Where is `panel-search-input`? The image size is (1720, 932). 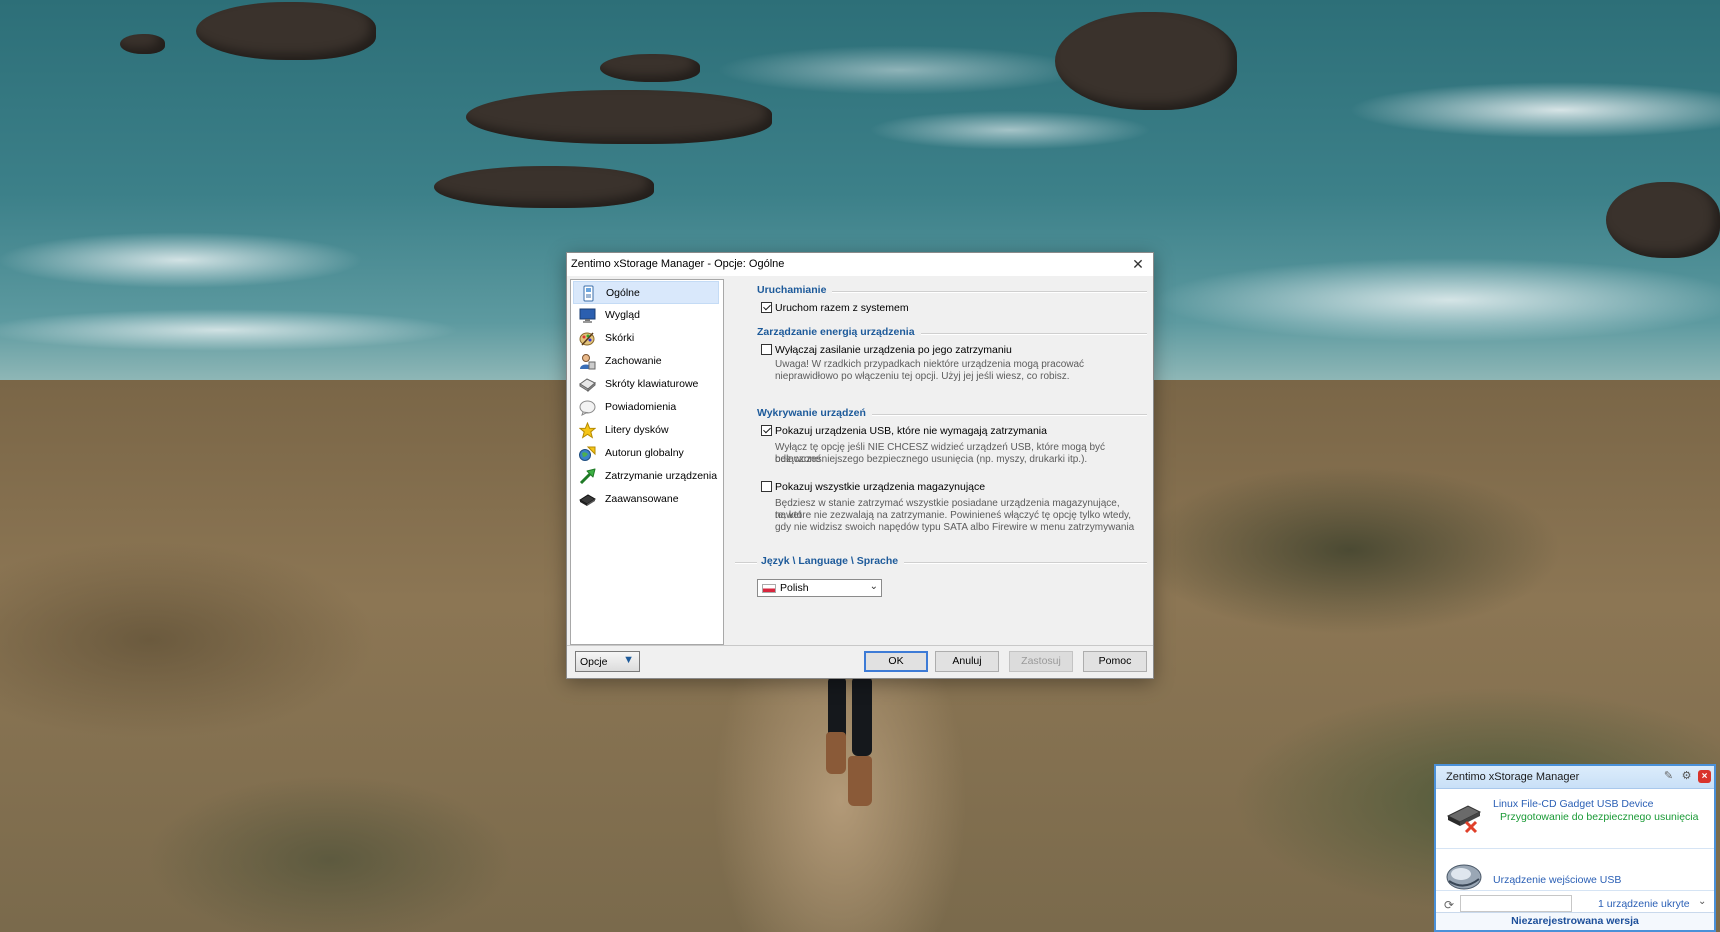 panel-search-input is located at coordinates (1516, 903).